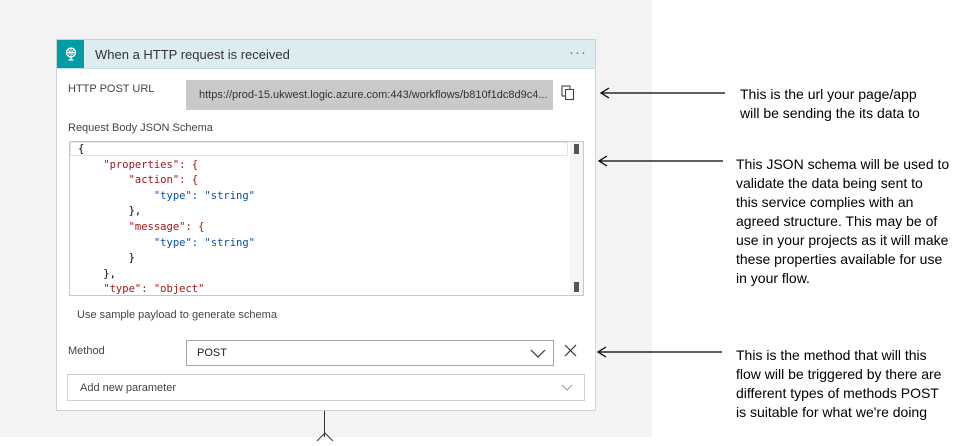  What do you see at coordinates (831, 412) in the screenshot?
I see `annotation-line: is suitable for what we're doing` at bounding box center [831, 412].